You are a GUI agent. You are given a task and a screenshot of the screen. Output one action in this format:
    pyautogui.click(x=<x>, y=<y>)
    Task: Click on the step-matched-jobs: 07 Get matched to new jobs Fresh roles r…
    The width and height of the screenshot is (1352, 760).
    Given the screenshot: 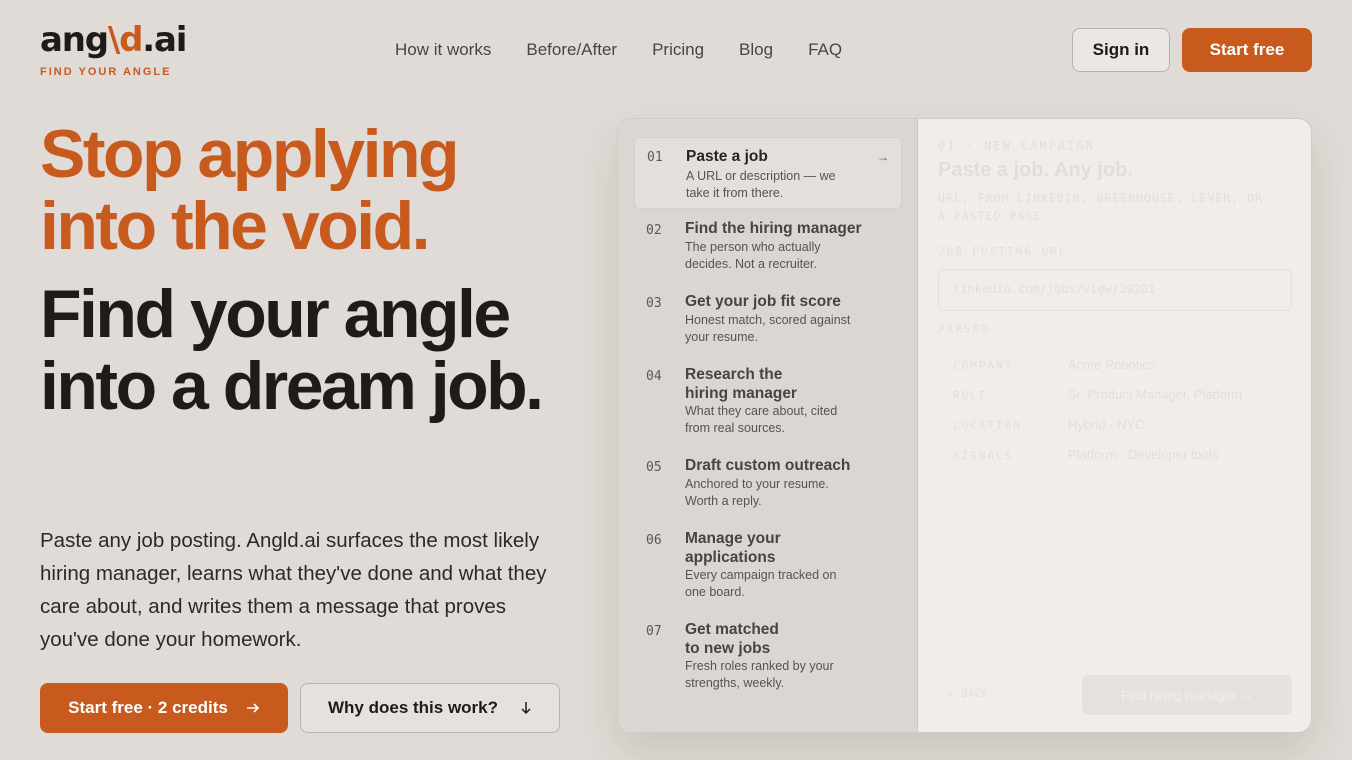 What is the action you would take?
    pyautogui.click(x=768, y=660)
    